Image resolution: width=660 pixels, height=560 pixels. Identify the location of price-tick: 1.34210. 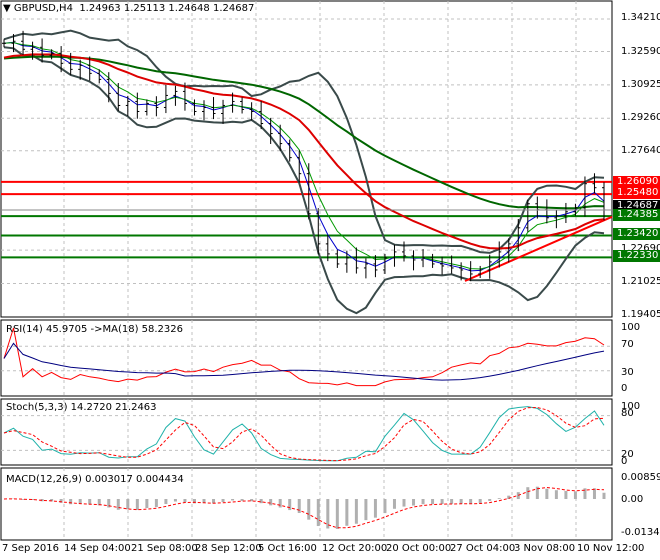
(640, 17).